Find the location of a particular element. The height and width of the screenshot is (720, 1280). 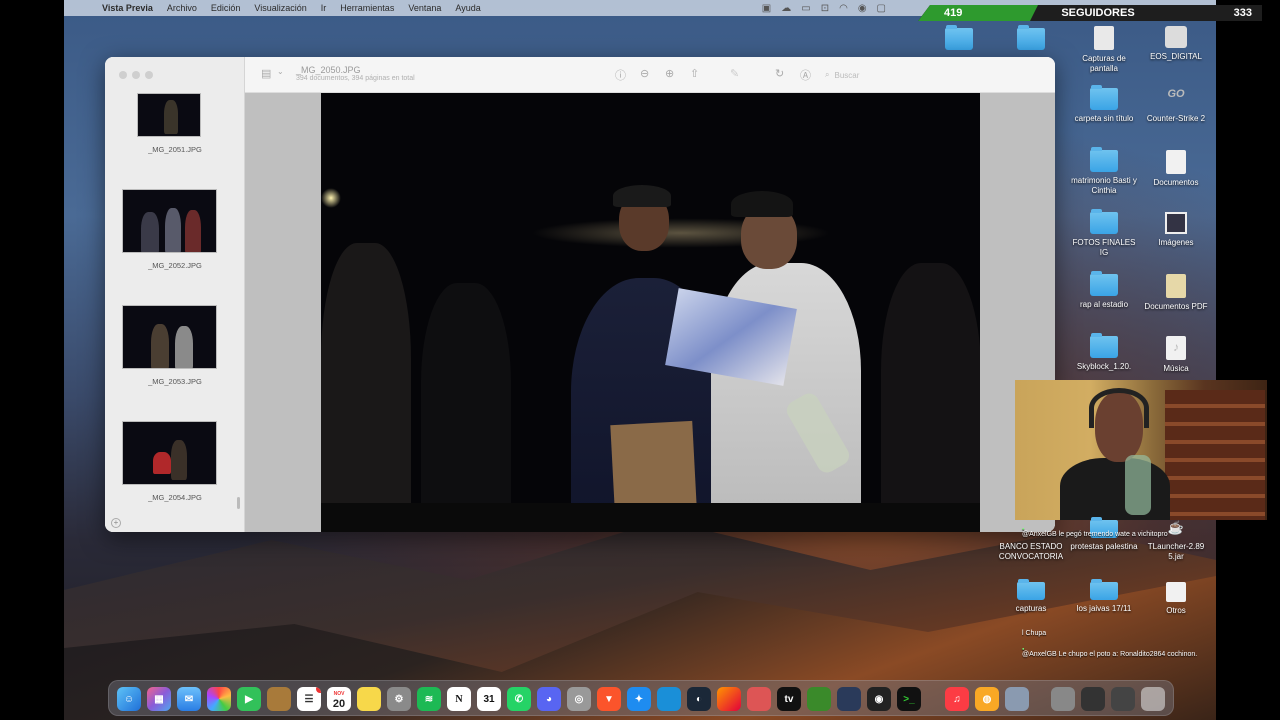

whatsapp-icon: ✆ is located at coordinates (519, 699).